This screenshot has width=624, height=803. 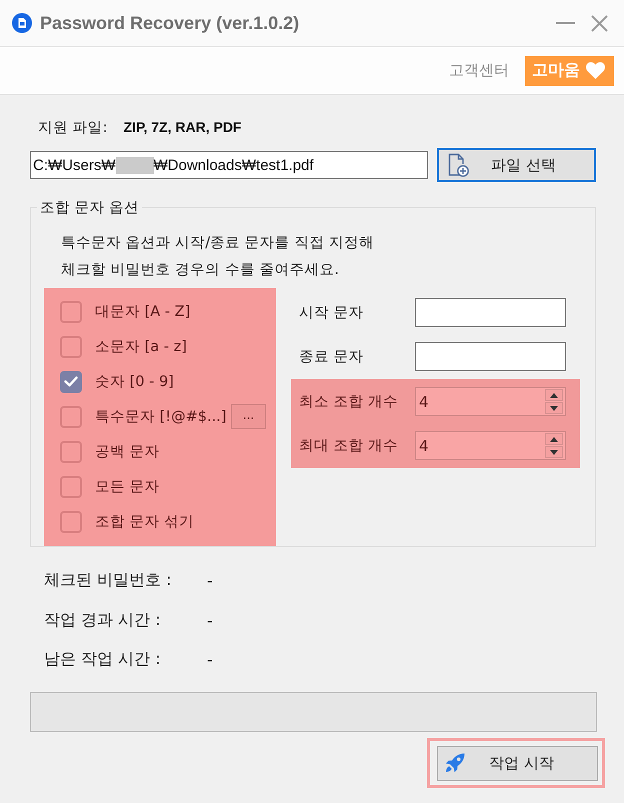 I want to click on rocket-icon, so click(x=455, y=763).